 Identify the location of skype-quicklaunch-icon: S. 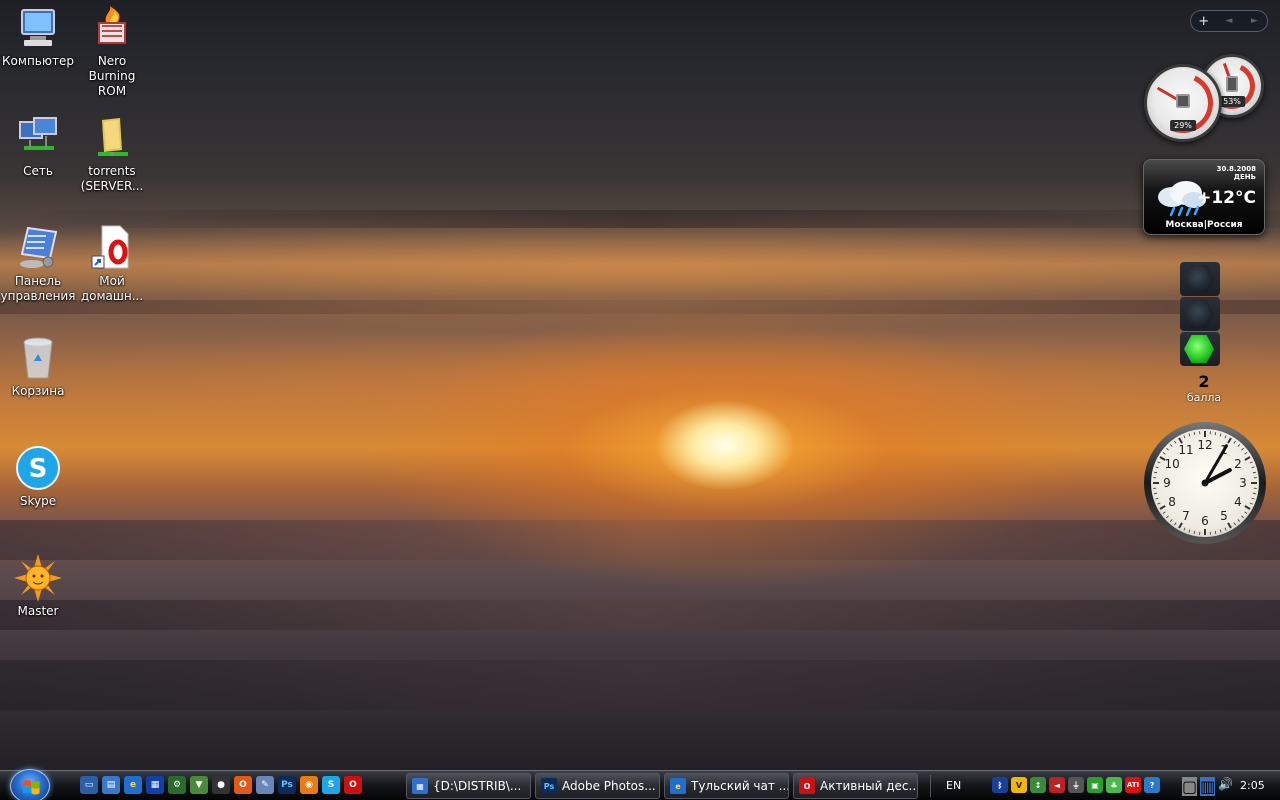
(331, 785).